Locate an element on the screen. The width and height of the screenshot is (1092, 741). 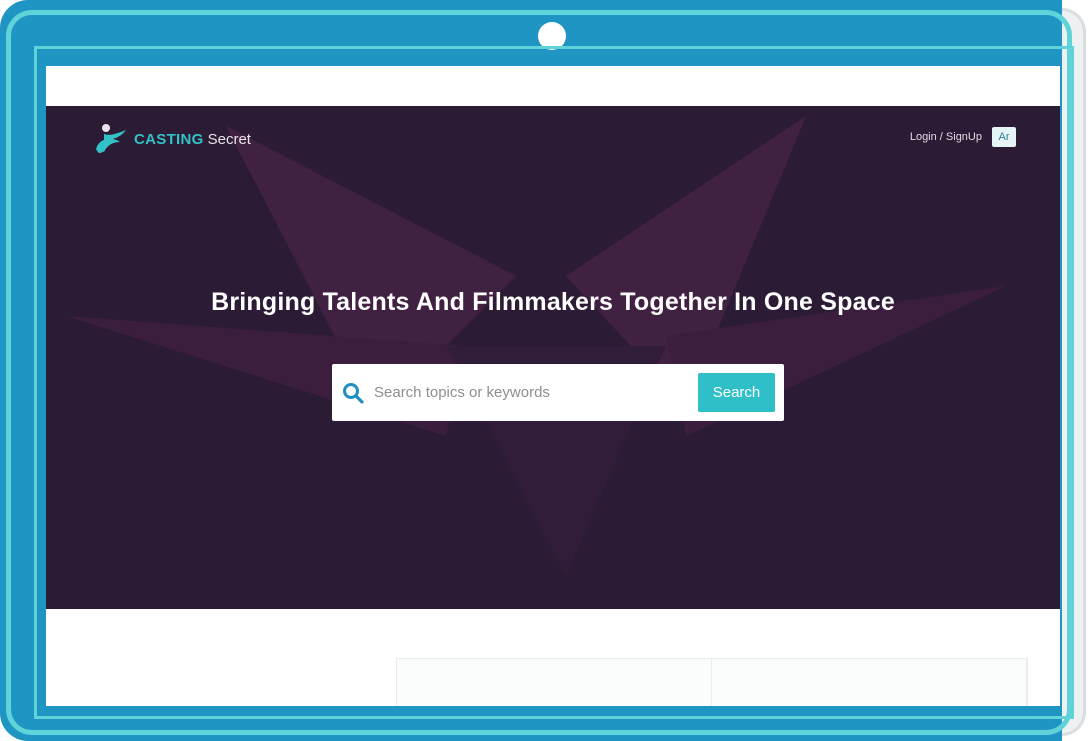
content-cards-placeholder is located at coordinates (712, 682).